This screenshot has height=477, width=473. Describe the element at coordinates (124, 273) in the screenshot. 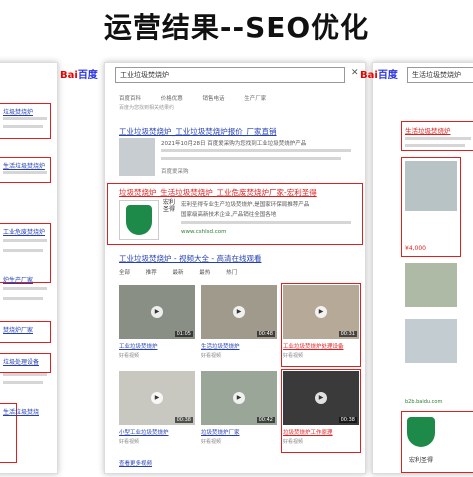

I see `video-tab: 全部` at that location.